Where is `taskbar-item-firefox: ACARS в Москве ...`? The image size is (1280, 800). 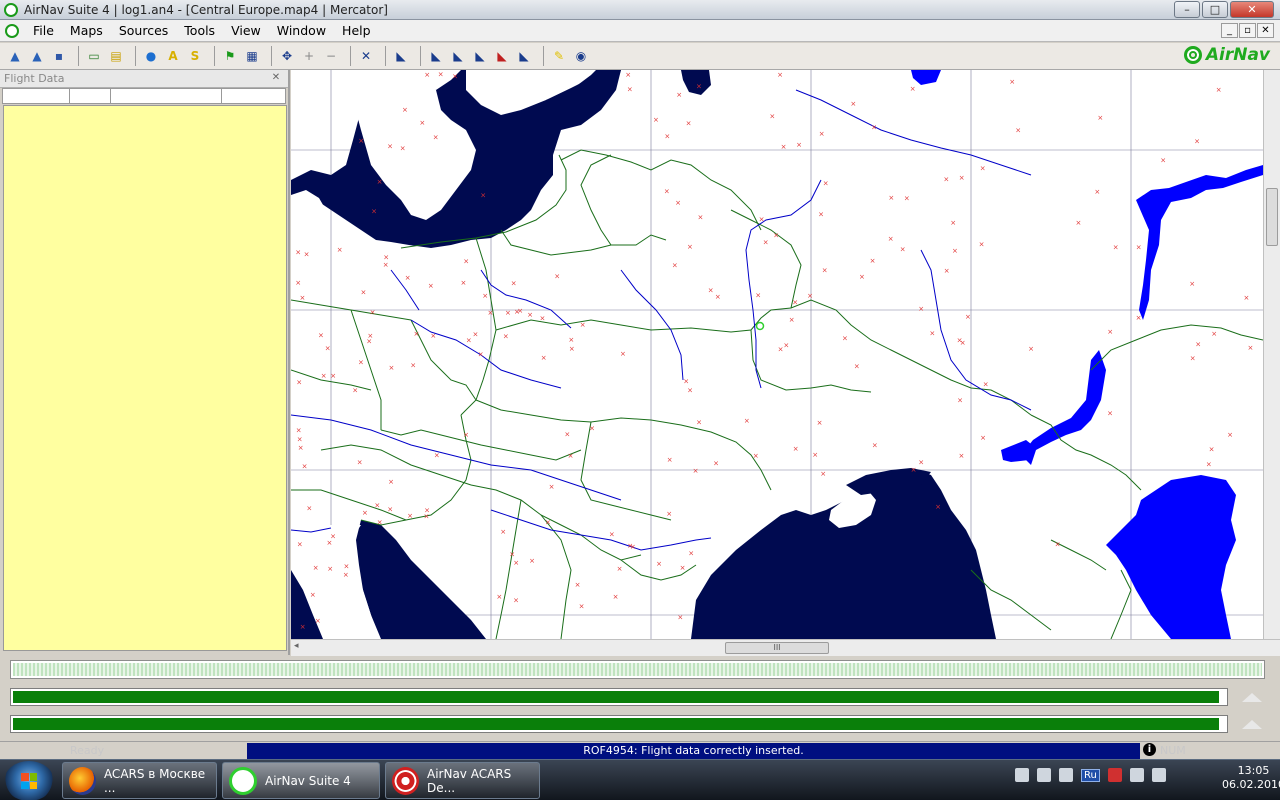
taskbar-item-firefox: ACARS в Москве ... is located at coordinates (139, 780).